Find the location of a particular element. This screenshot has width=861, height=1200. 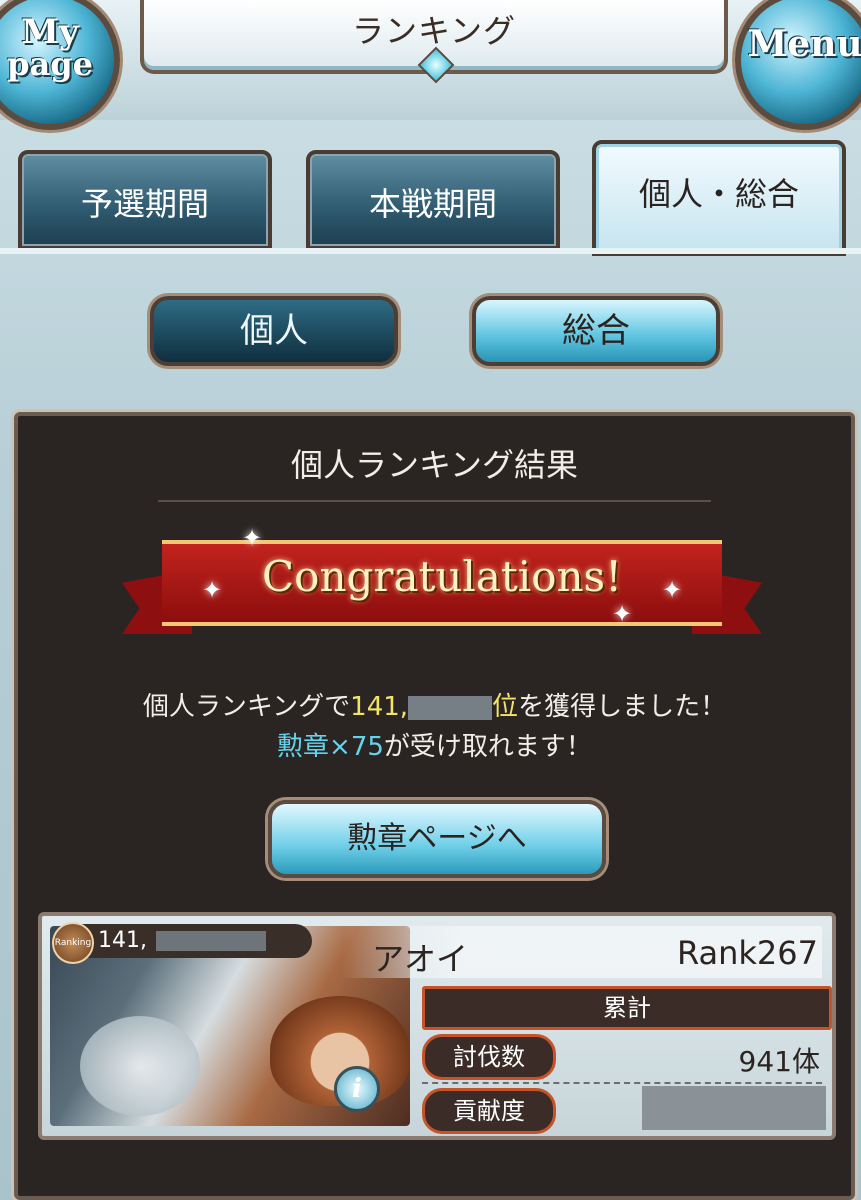

rank-value: 141, is located at coordinates (379, 707).